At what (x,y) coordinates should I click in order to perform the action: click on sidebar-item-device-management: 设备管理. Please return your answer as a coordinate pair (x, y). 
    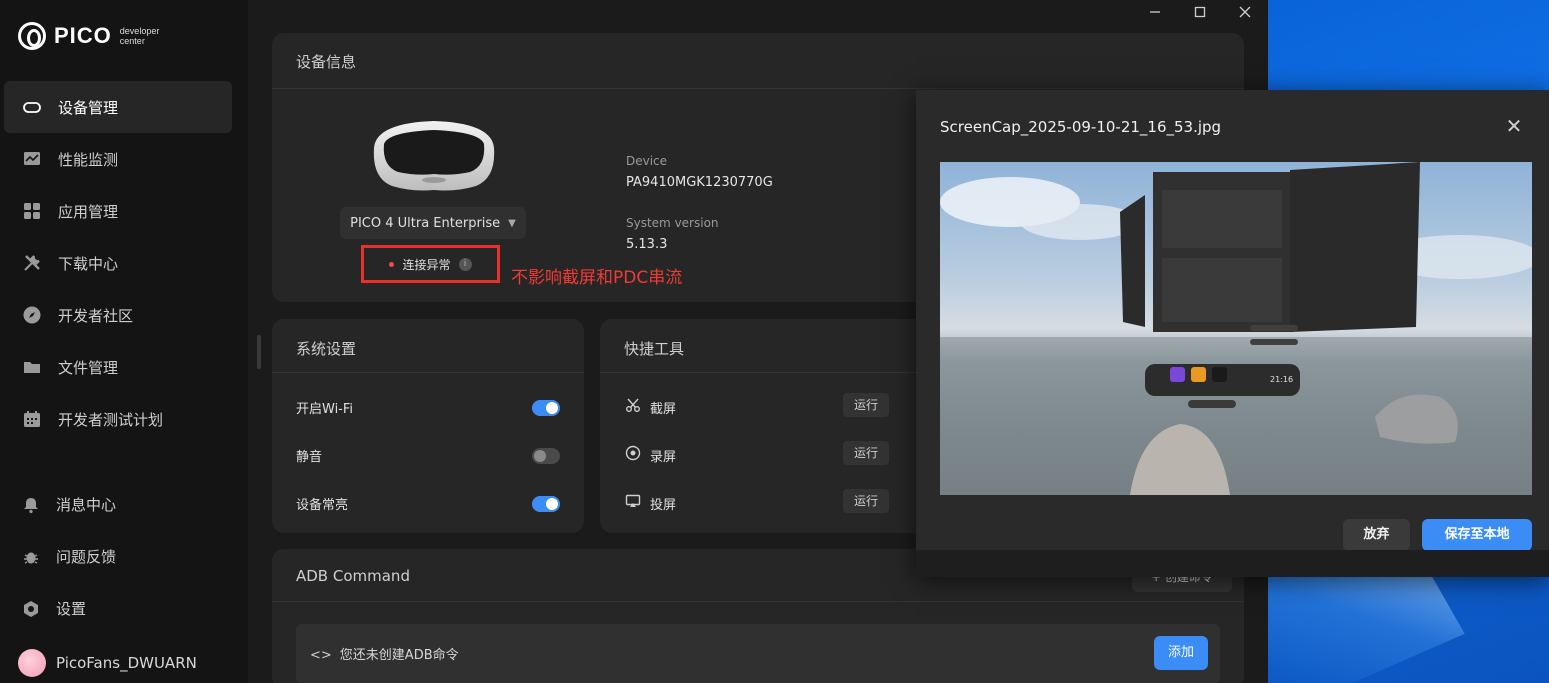
    Looking at the image, I should click on (118, 107).